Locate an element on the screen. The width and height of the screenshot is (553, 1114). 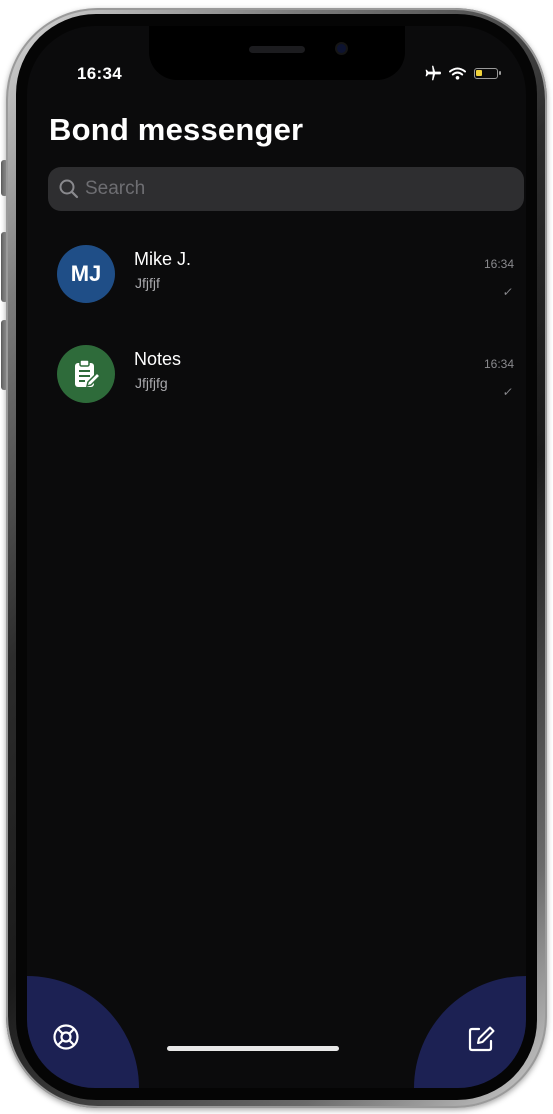
airplane-icon is located at coordinates (432, 73).